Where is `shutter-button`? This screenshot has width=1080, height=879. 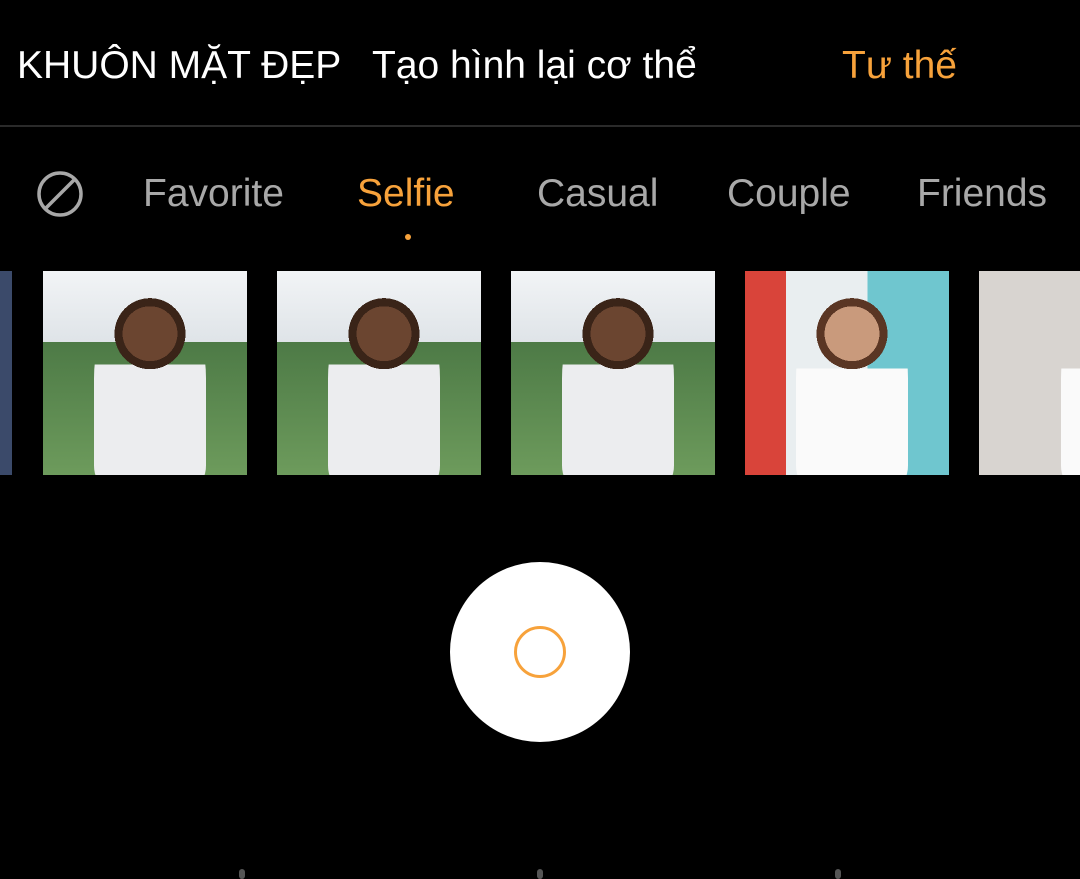 shutter-button is located at coordinates (540, 652).